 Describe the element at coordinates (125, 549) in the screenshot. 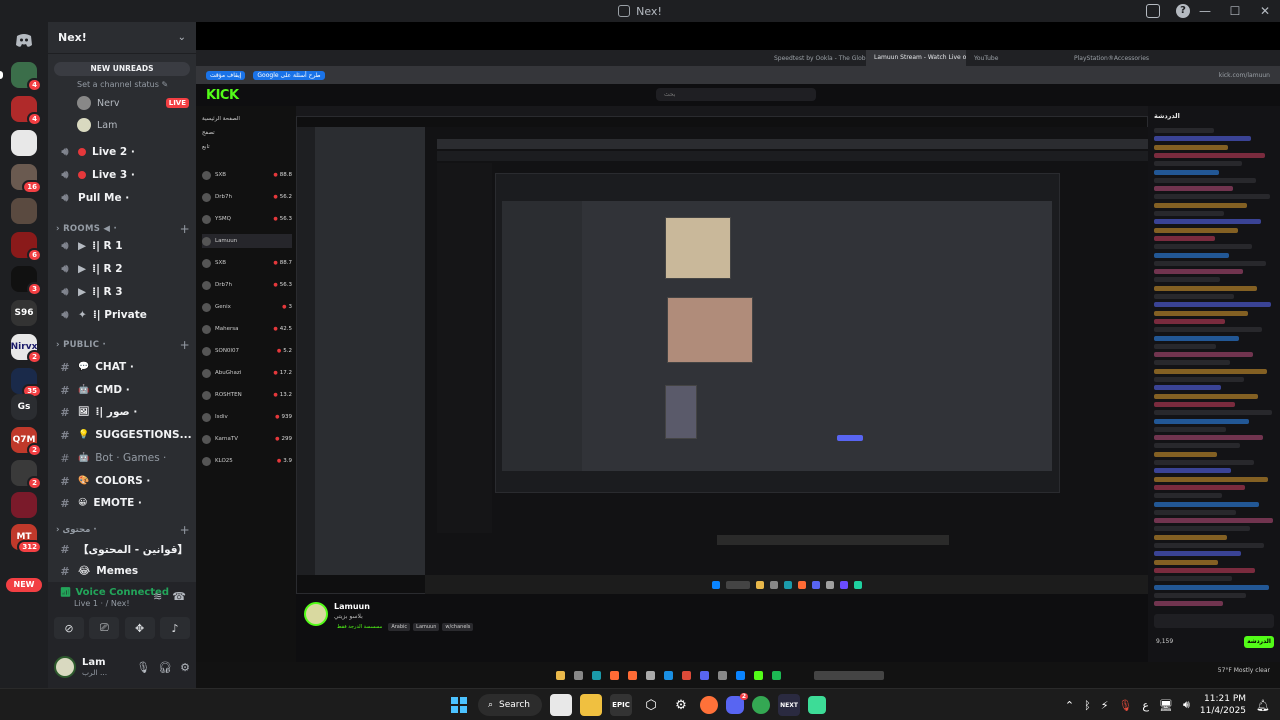

I see `text-channel-rules: # 【قوانين - المحتوى】` at that location.